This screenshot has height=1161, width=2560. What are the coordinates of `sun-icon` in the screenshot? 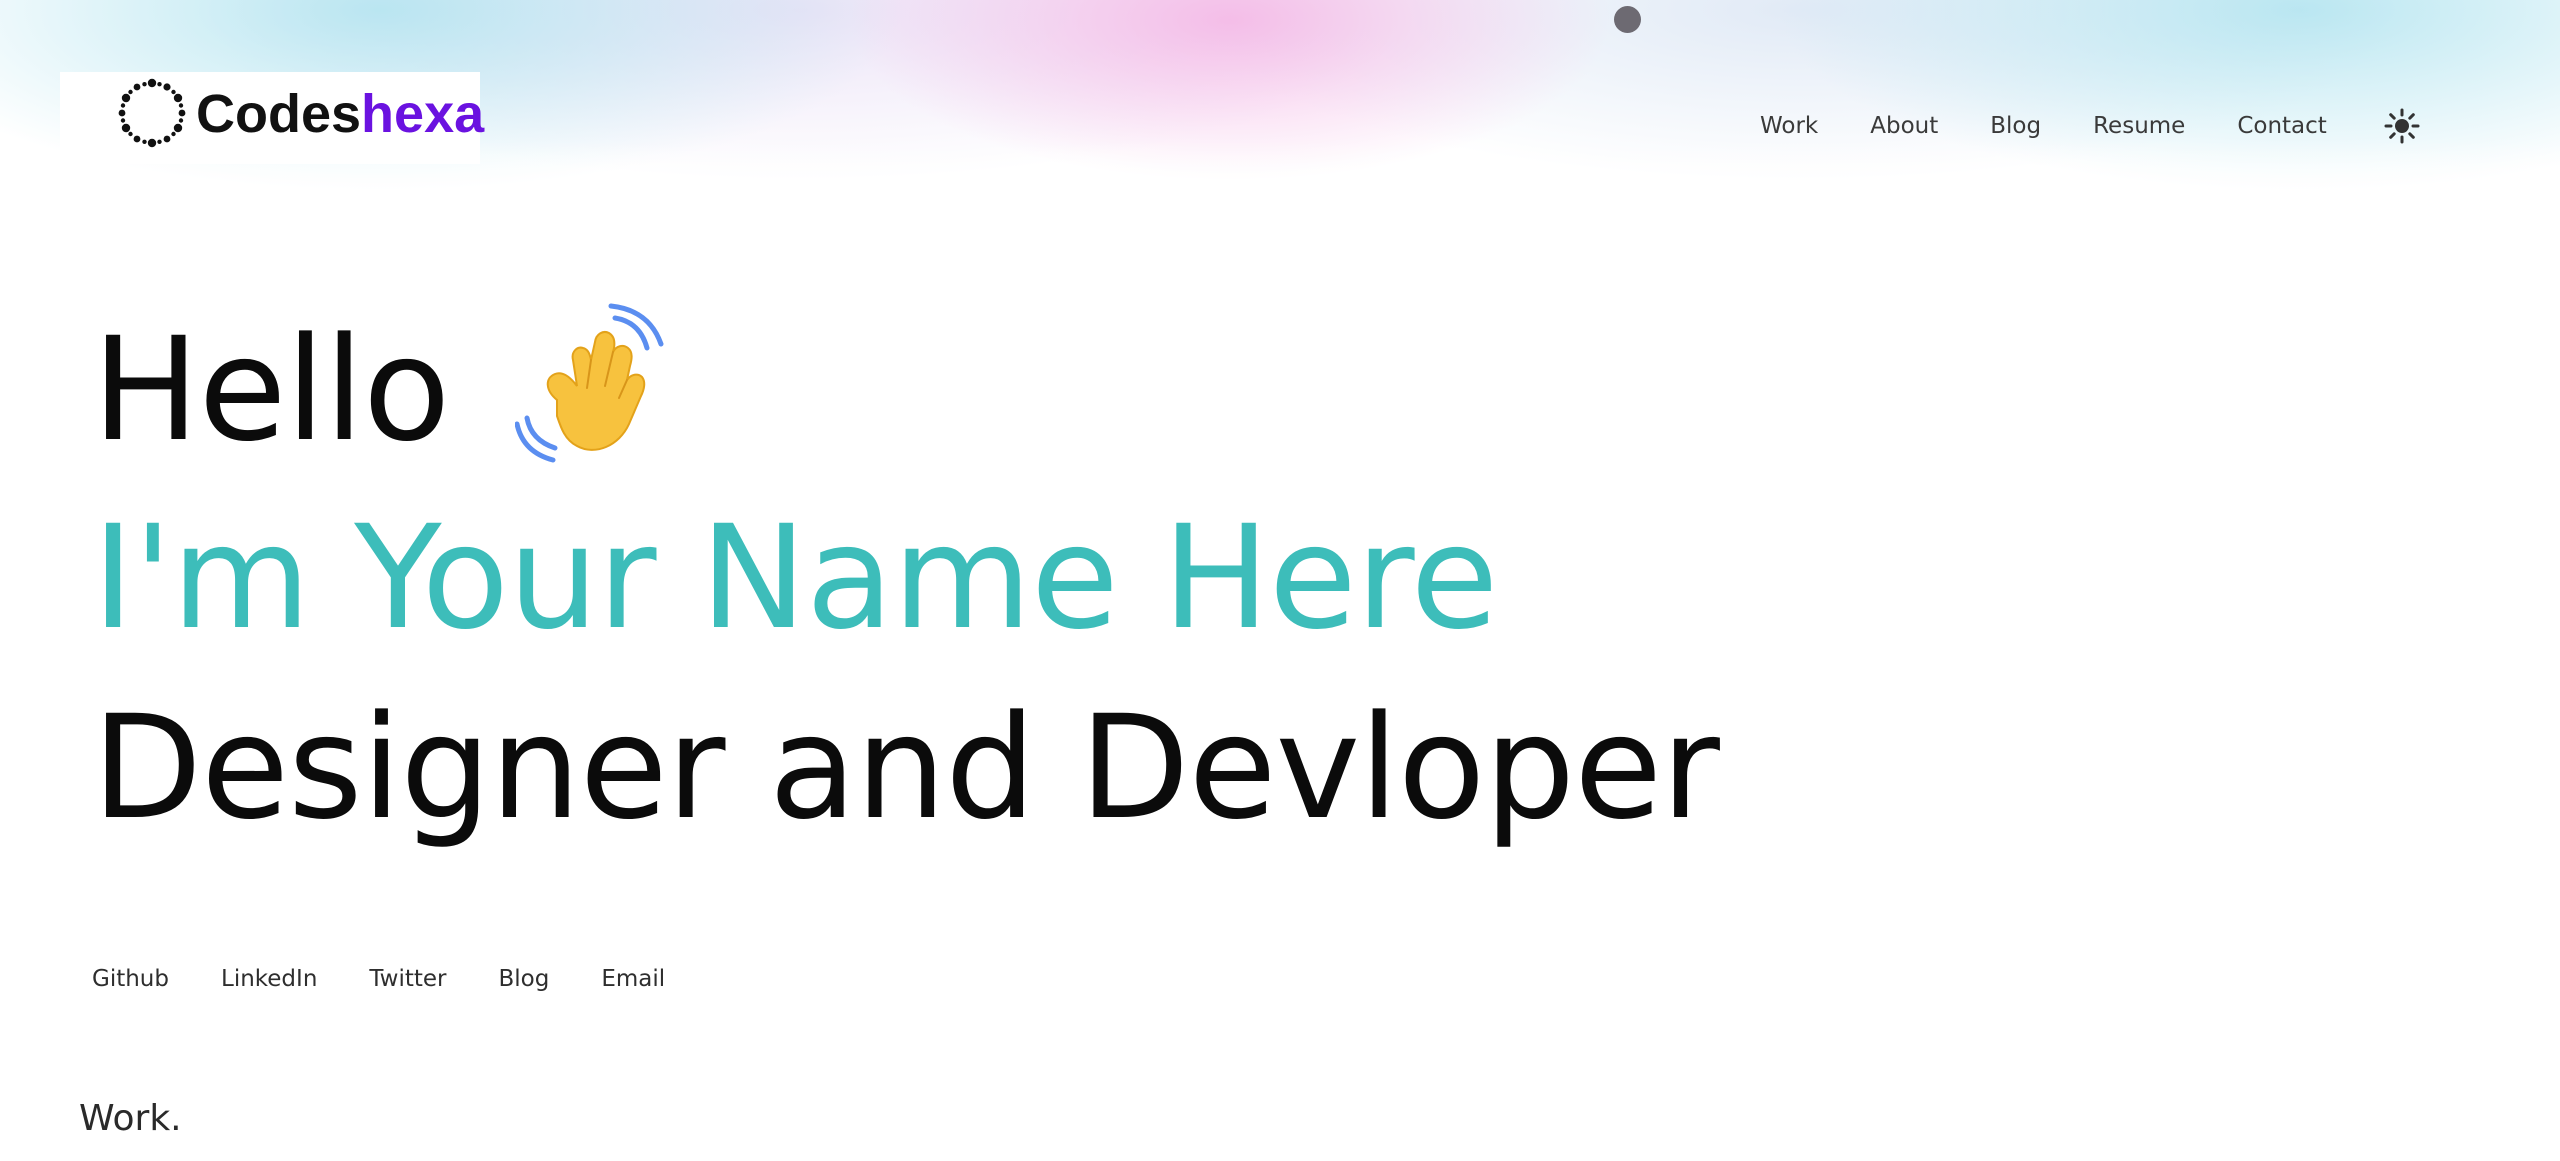 It's located at (2402, 126).